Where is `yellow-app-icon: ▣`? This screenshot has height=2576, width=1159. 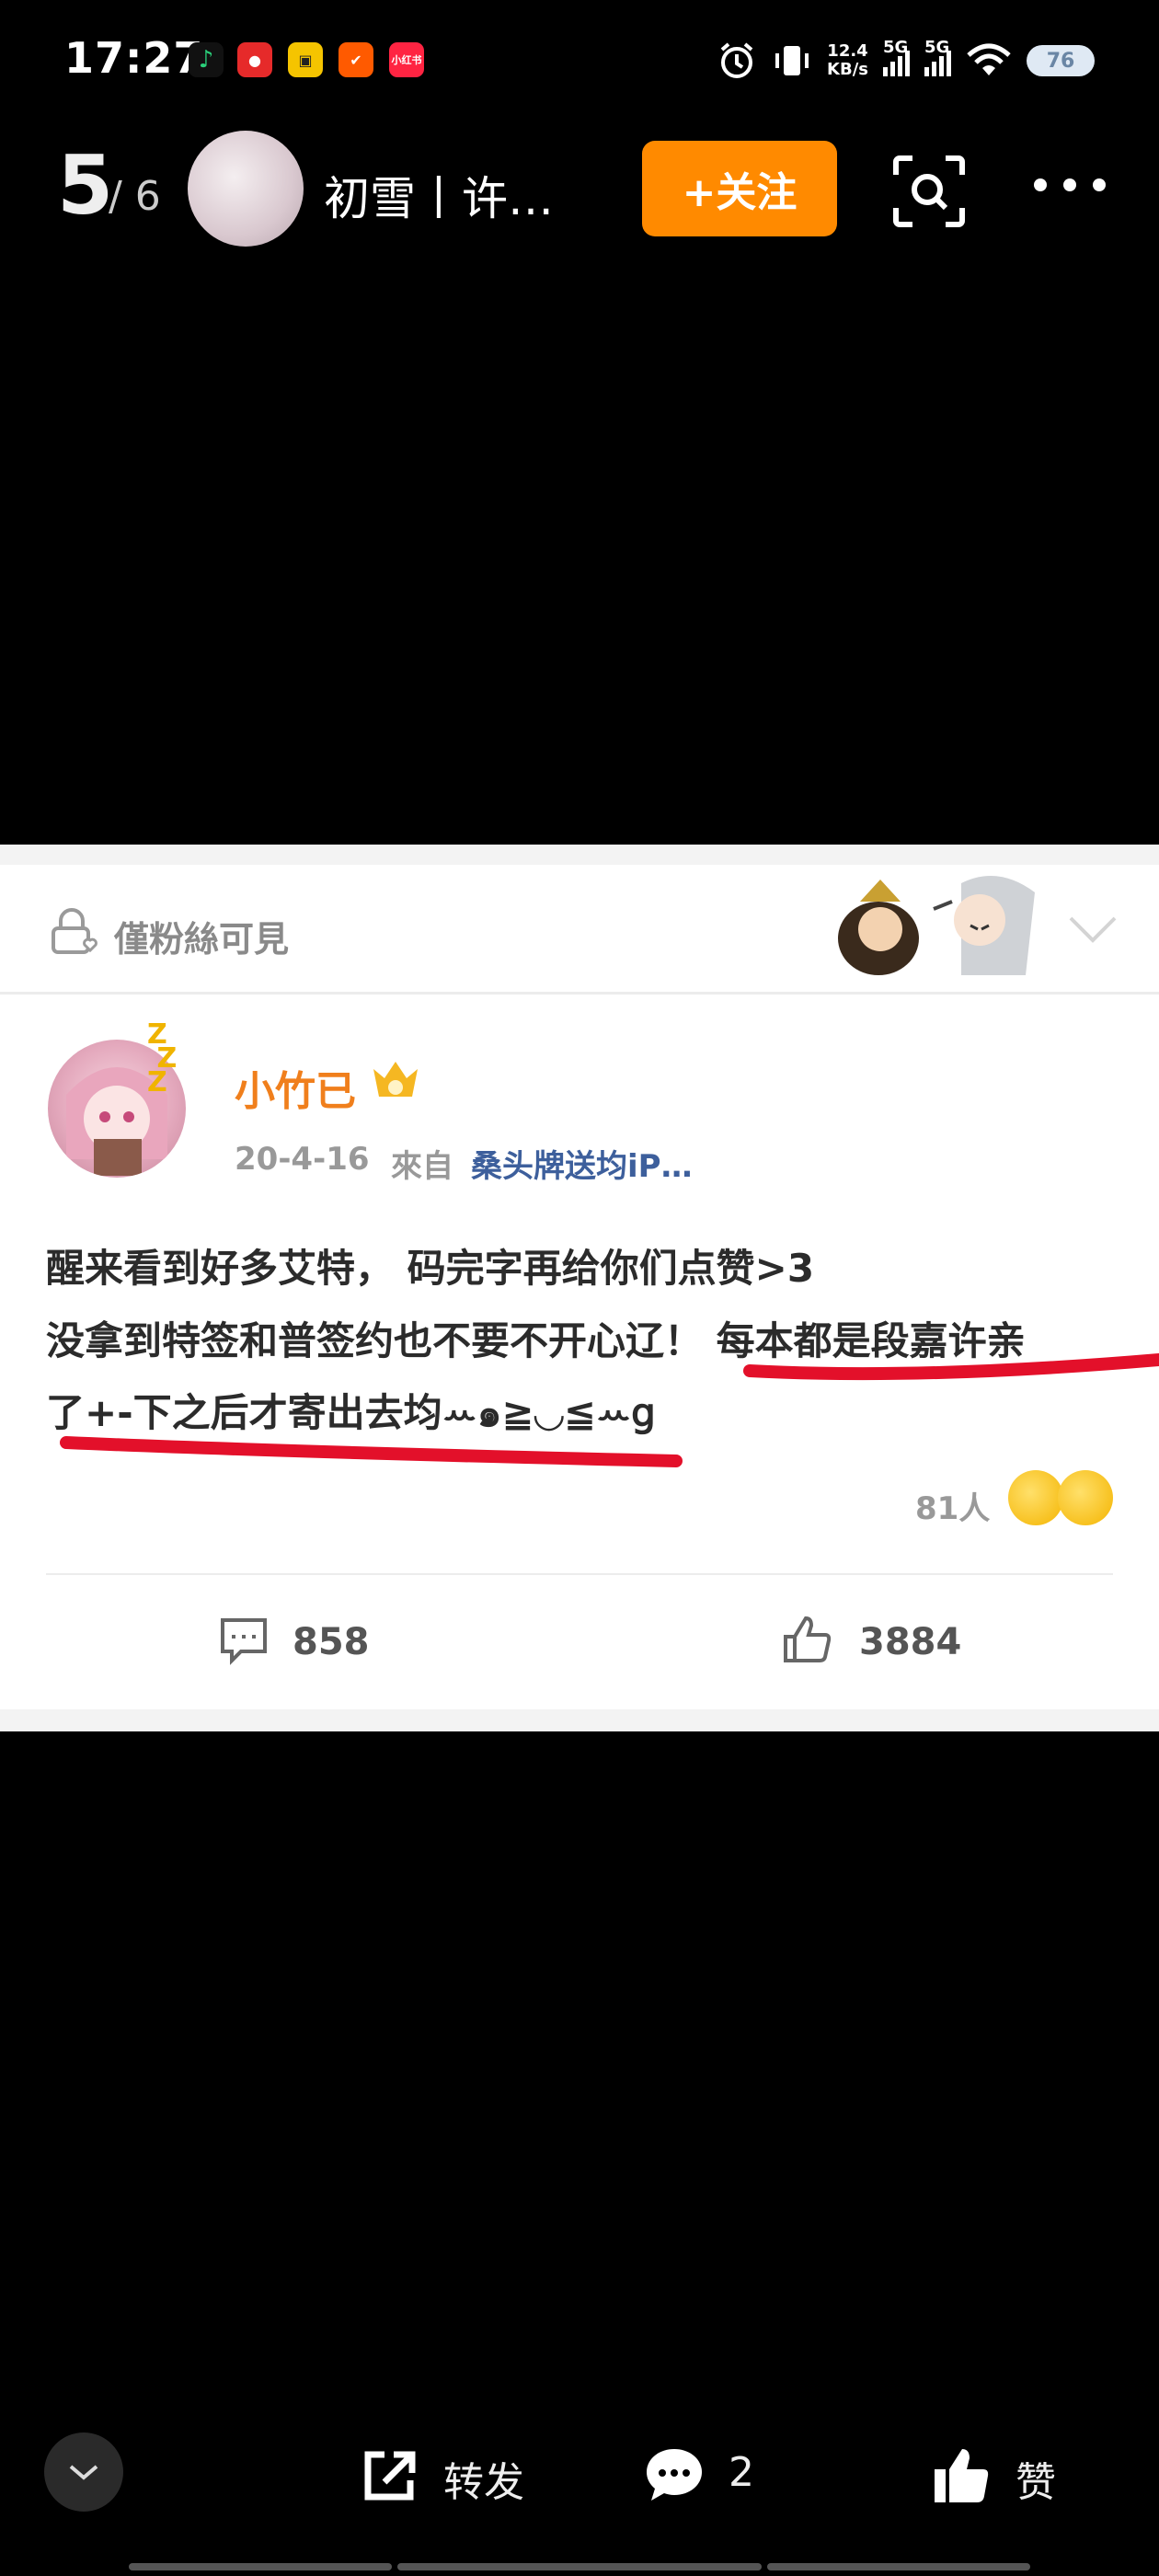 yellow-app-icon: ▣ is located at coordinates (305, 59).